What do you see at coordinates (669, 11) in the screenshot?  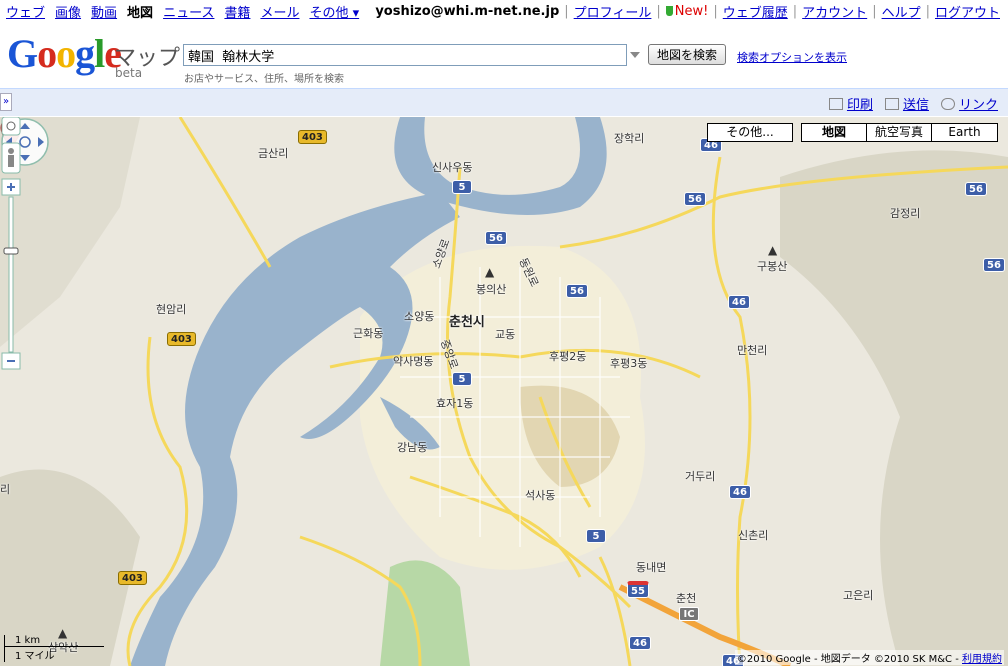 I see `labs-flask-icon` at bounding box center [669, 11].